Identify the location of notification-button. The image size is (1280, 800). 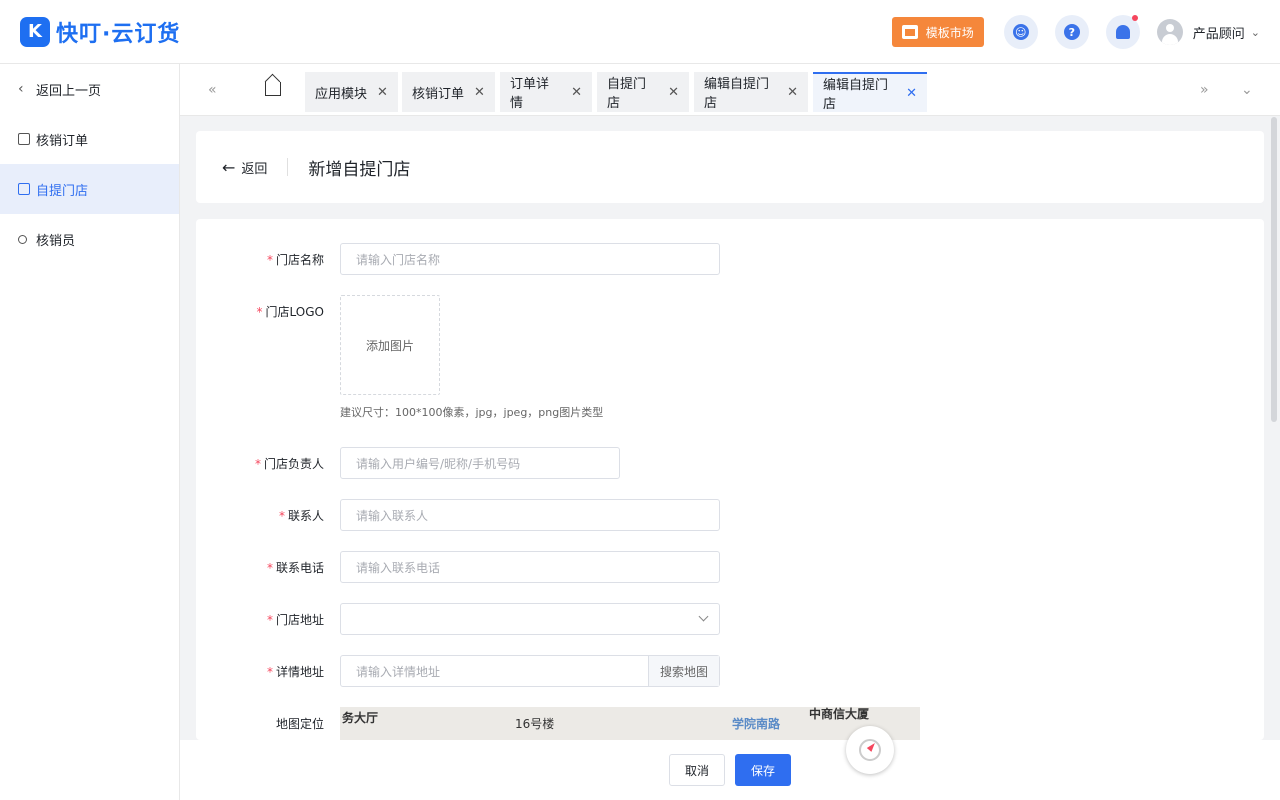
(1122, 32).